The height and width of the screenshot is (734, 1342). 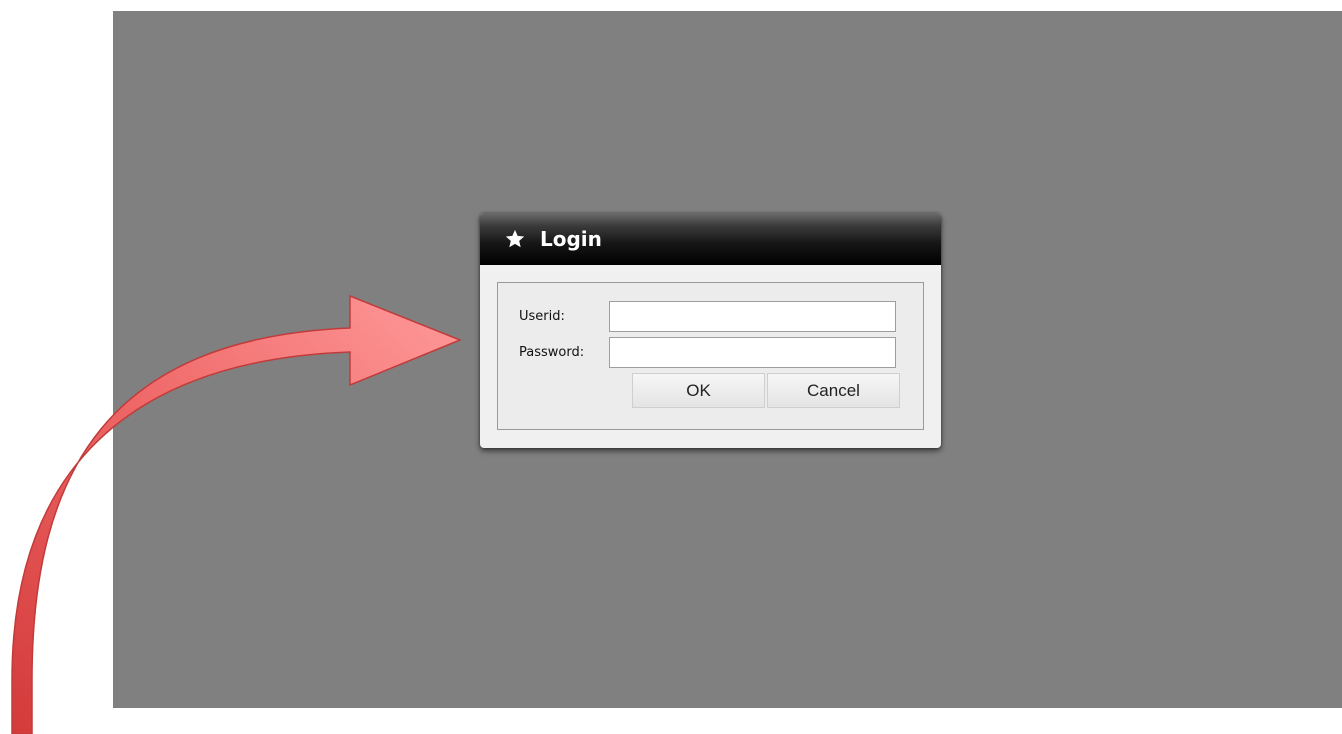 What do you see at coordinates (515, 239) in the screenshot?
I see `star-icon` at bounding box center [515, 239].